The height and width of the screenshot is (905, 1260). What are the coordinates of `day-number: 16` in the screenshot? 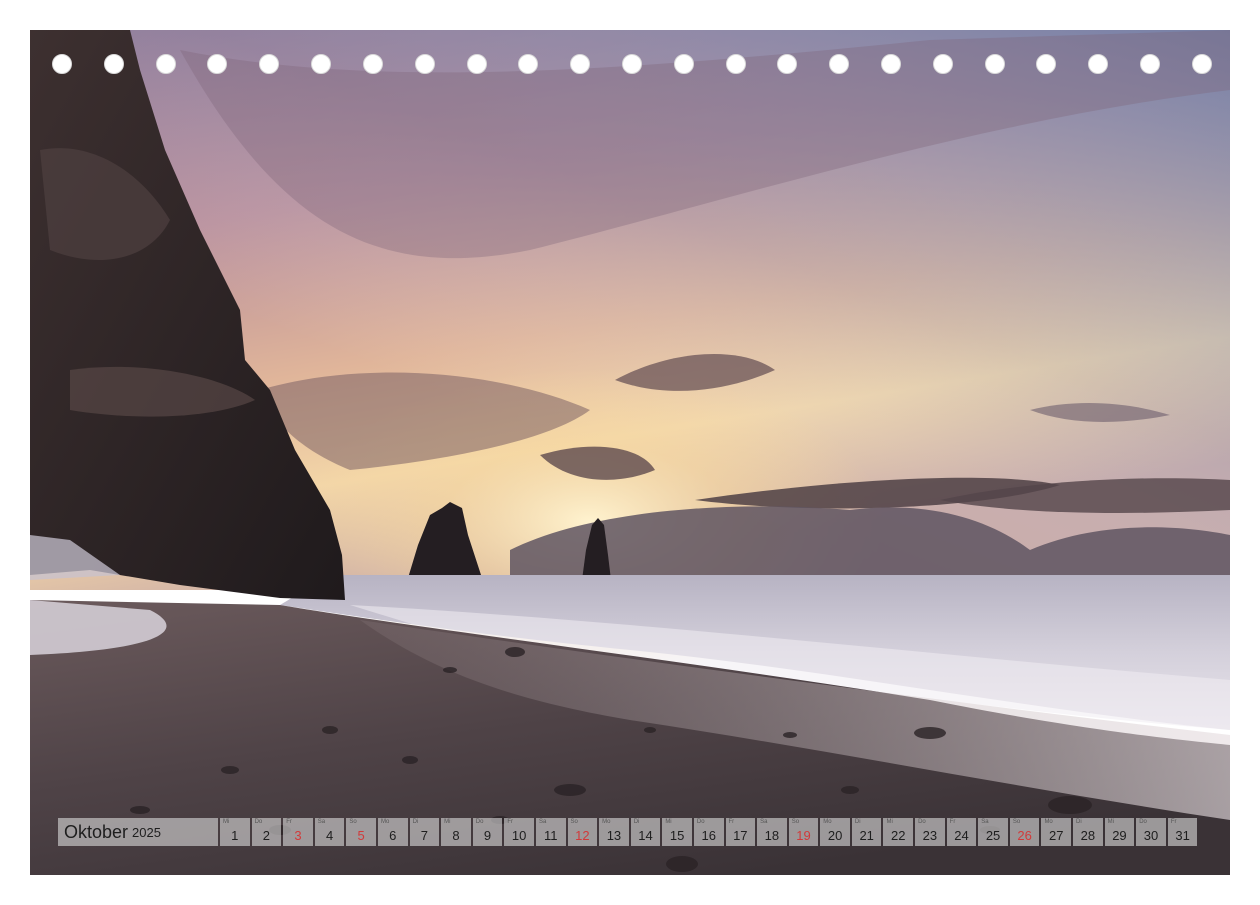 It's located at (708, 835).